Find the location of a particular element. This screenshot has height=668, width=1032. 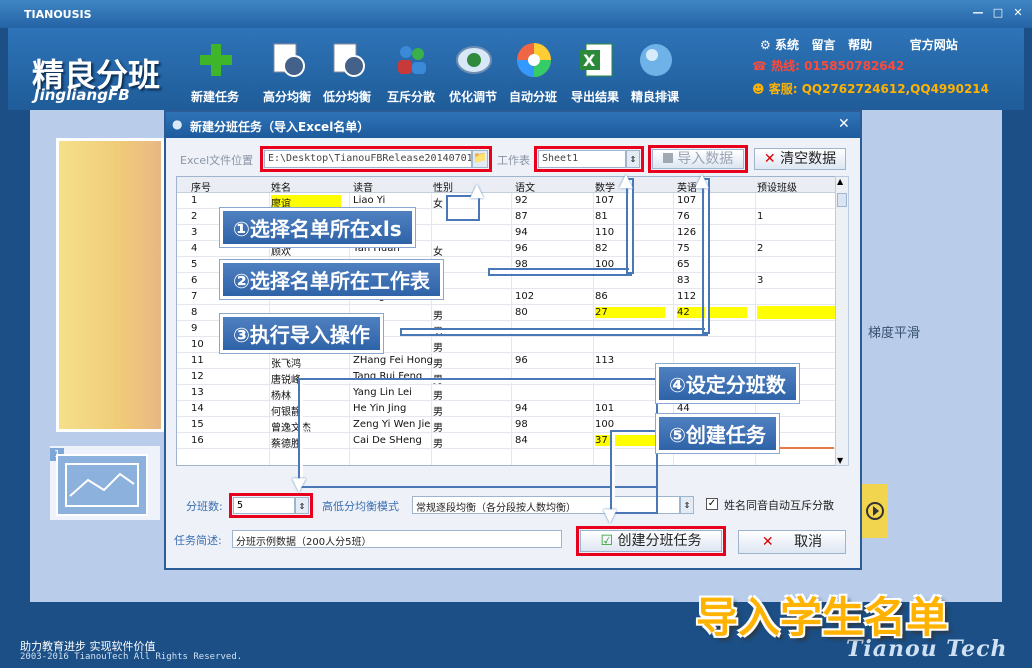

table-cell: 3 is located at coordinates (194, 232).